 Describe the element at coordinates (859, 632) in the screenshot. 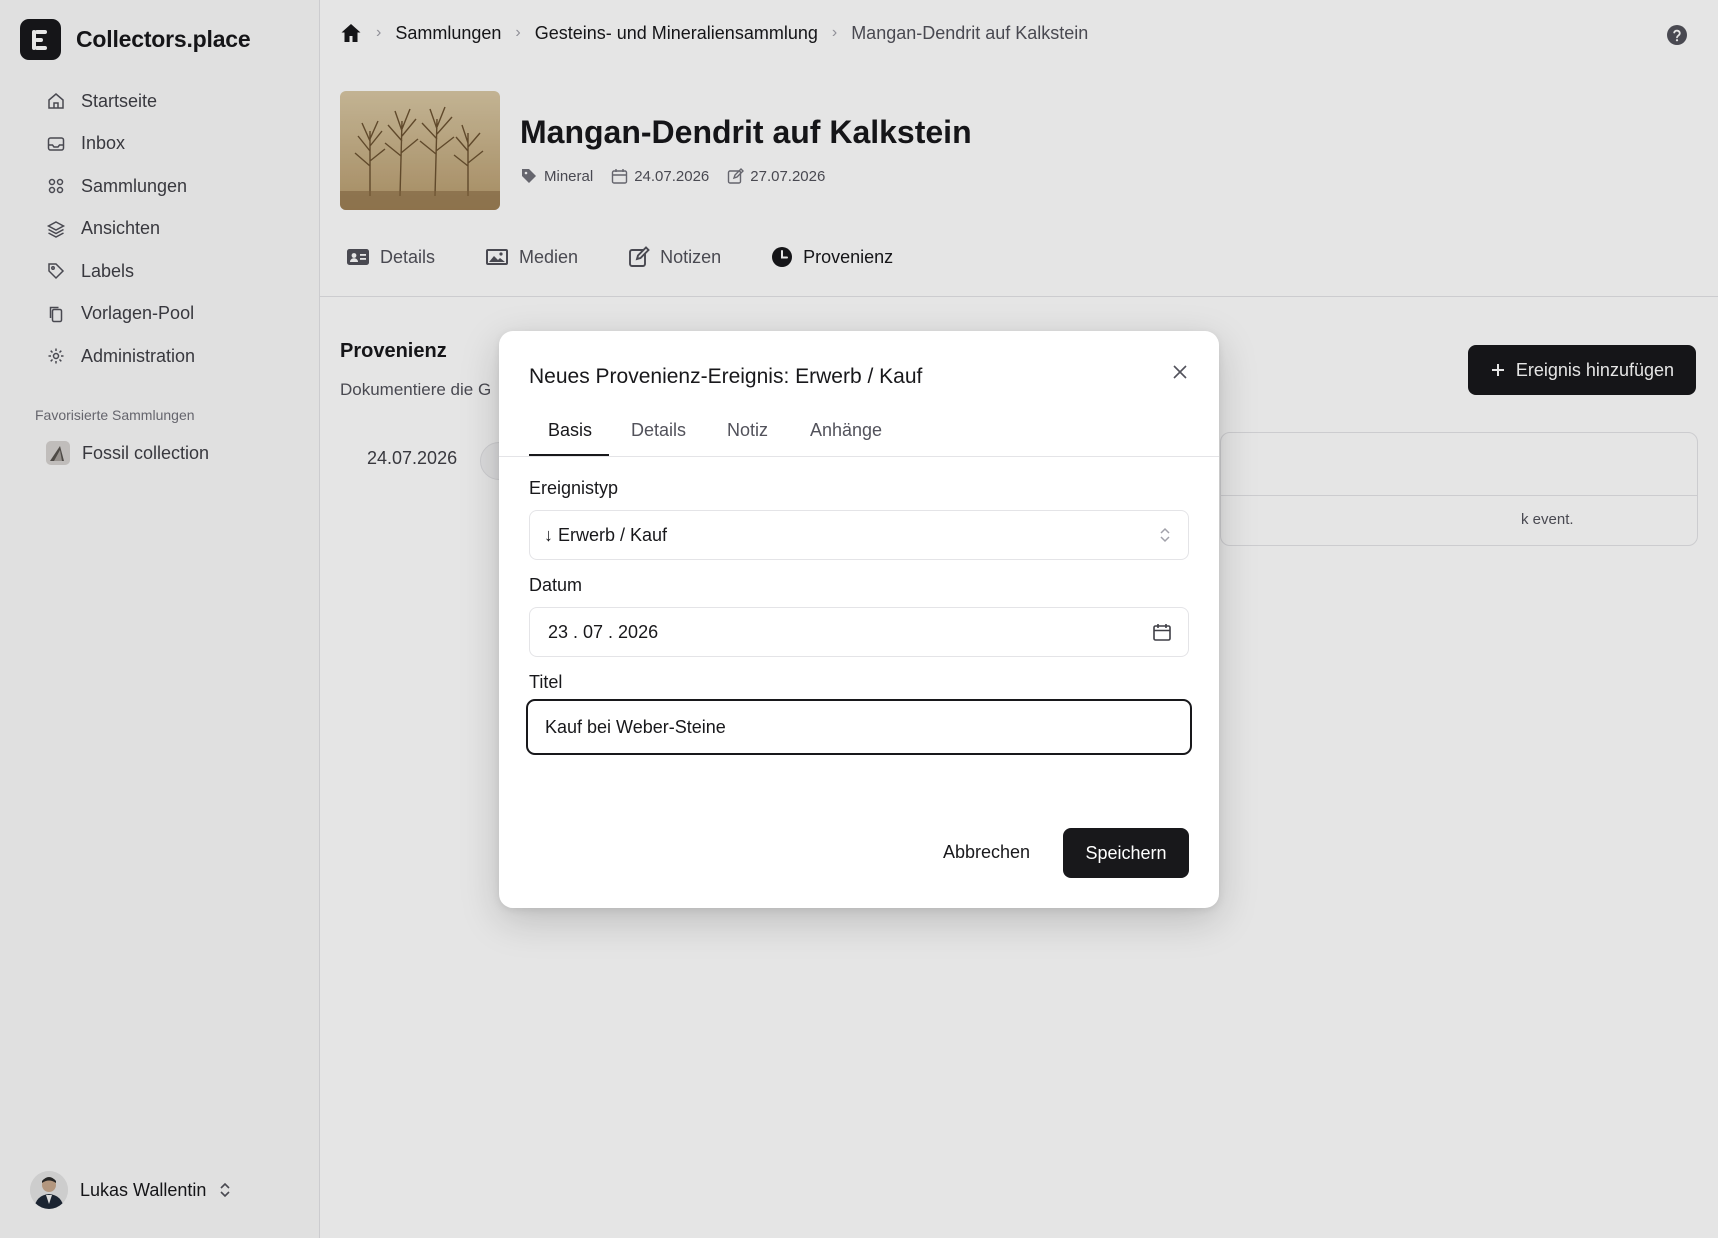

I see `date-input: 23 . 07 . 2026` at that location.